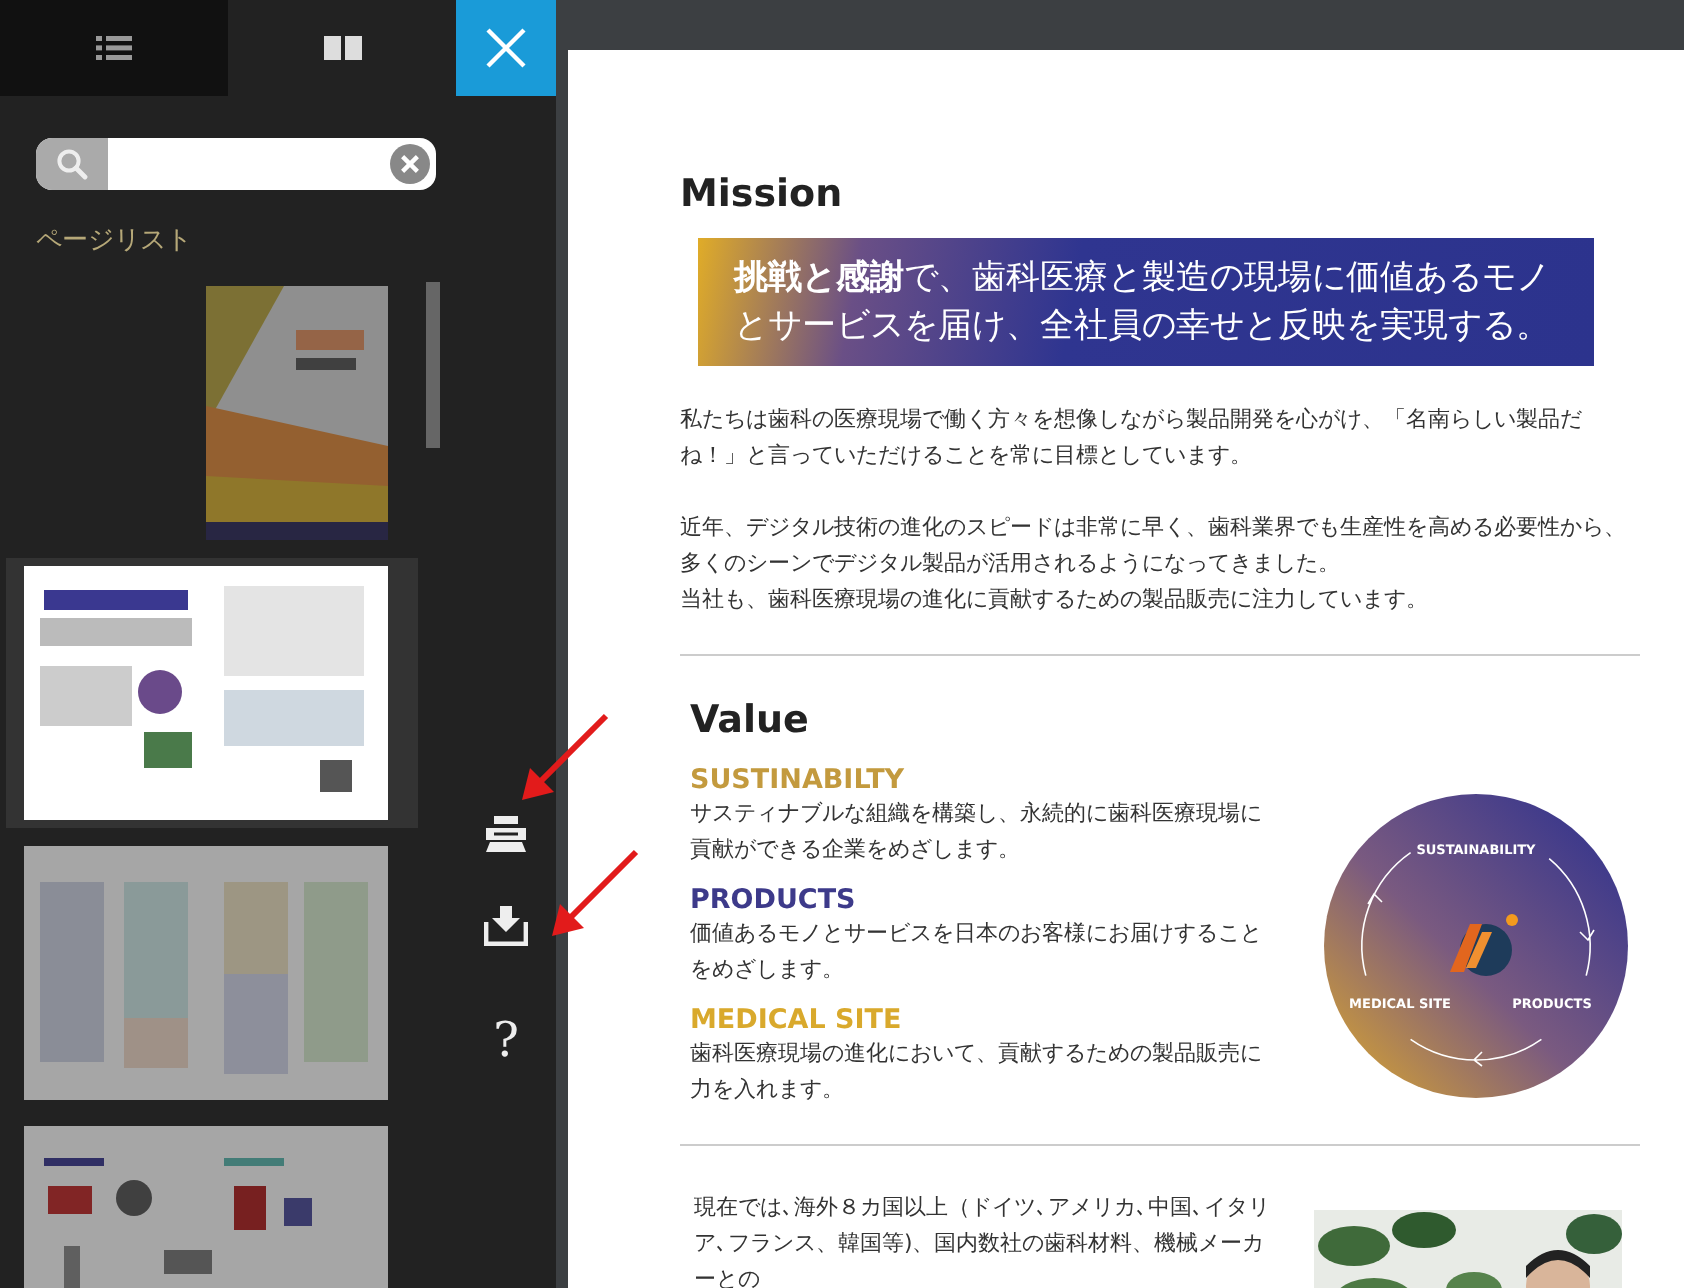 The width and height of the screenshot is (1684, 1288). Describe the element at coordinates (433, 365) in the screenshot. I see `scrollbar-thumb` at that location.